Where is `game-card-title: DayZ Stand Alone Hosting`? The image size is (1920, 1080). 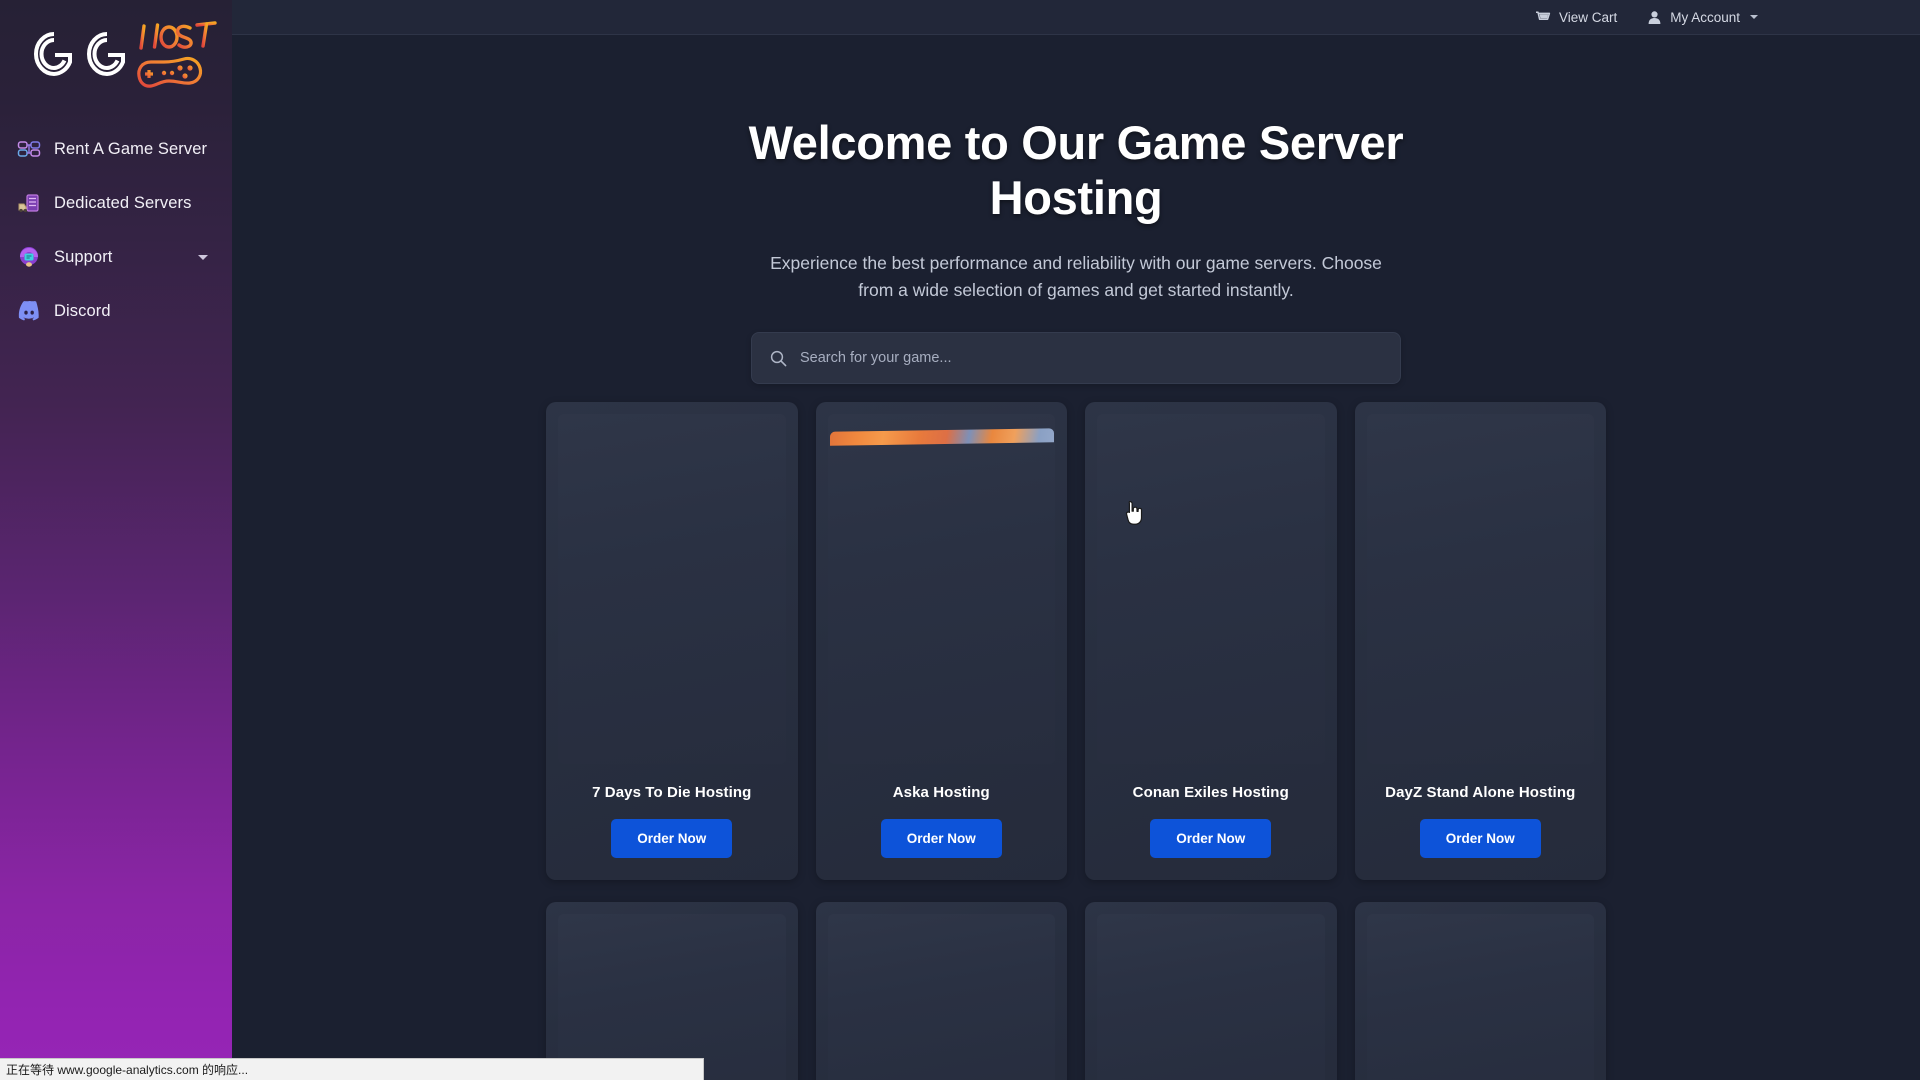 game-card-title: DayZ Stand Alone Hosting is located at coordinates (1480, 793).